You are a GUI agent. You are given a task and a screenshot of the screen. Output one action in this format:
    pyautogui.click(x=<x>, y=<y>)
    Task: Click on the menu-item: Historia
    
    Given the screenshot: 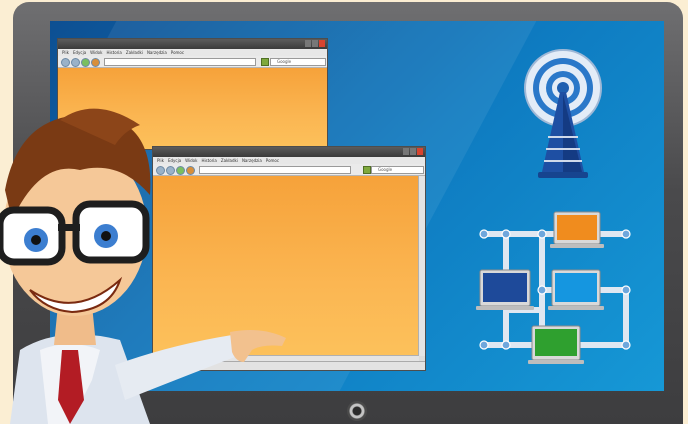 What is the action you would take?
    pyautogui.click(x=113, y=52)
    